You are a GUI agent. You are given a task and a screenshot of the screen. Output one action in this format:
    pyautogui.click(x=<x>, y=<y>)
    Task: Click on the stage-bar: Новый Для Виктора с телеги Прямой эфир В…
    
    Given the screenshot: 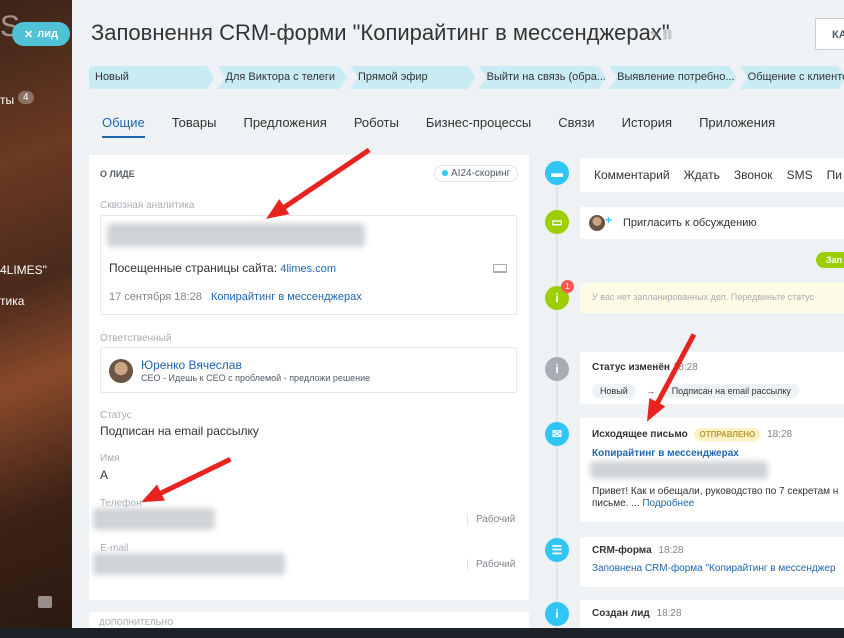 What is the action you would take?
    pyautogui.click(x=466, y=77)
    